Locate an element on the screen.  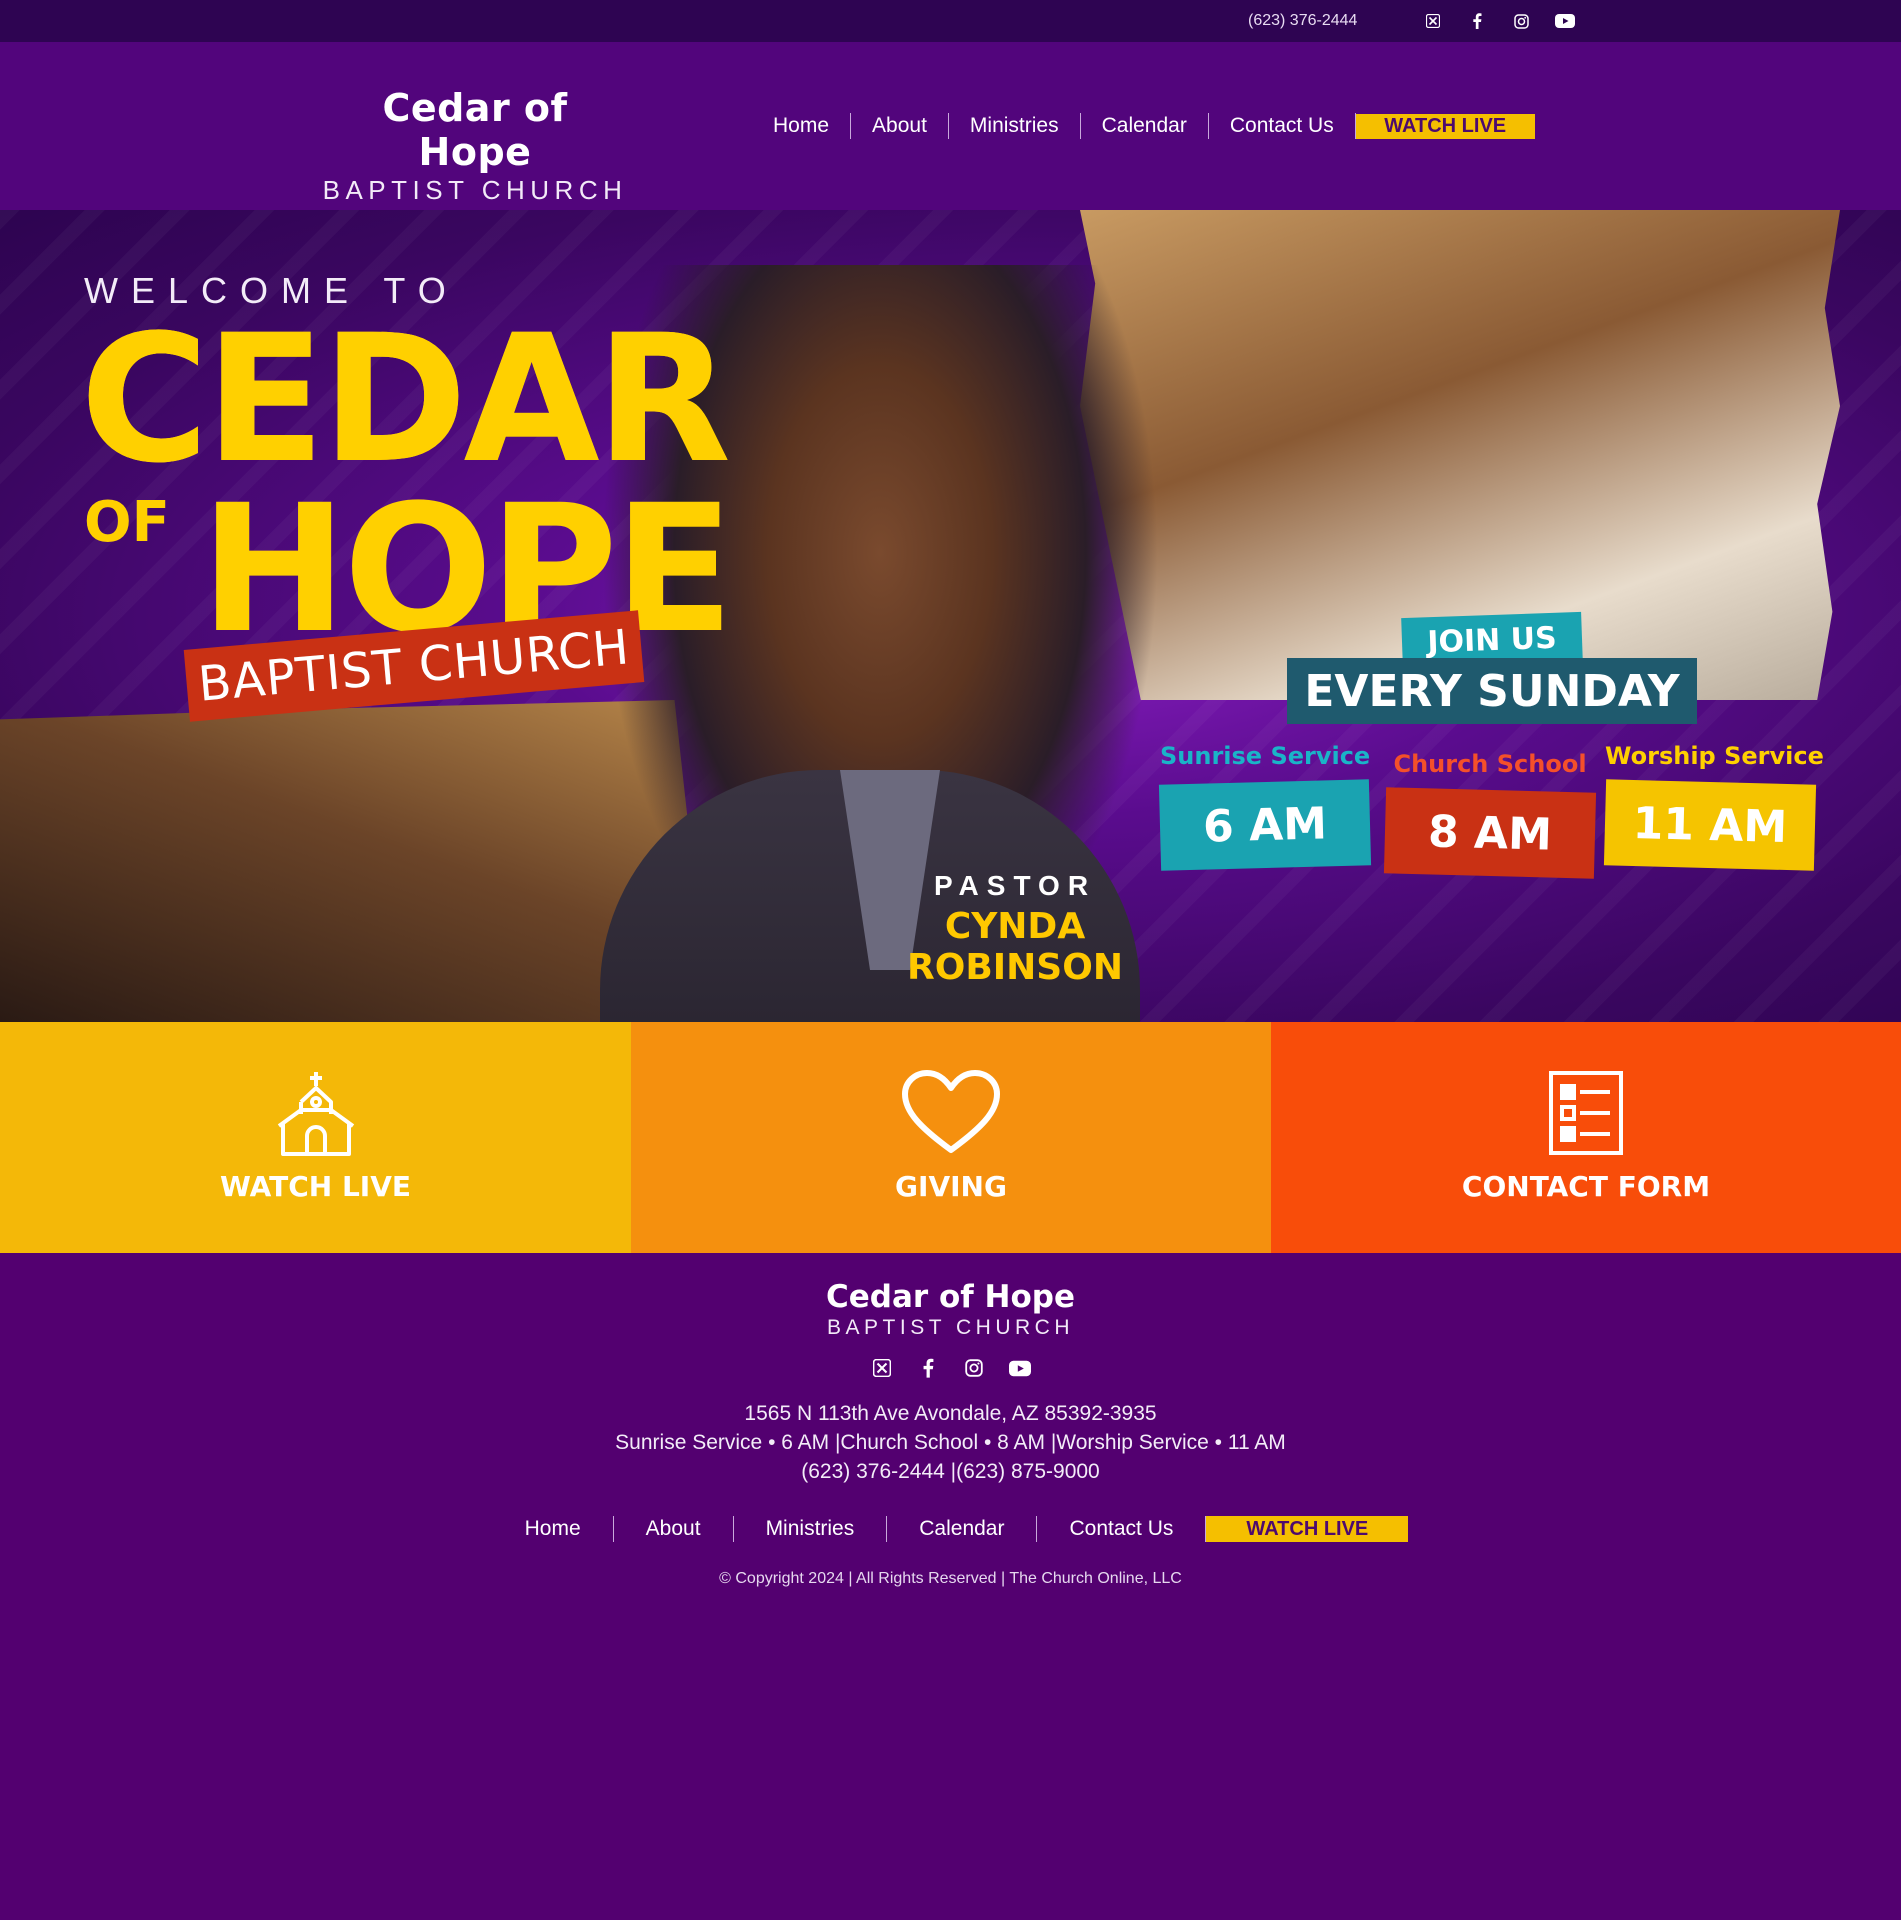
footer-logo-subtitle: BAPTIST CHURCH is located at coordinates (950, 1327).